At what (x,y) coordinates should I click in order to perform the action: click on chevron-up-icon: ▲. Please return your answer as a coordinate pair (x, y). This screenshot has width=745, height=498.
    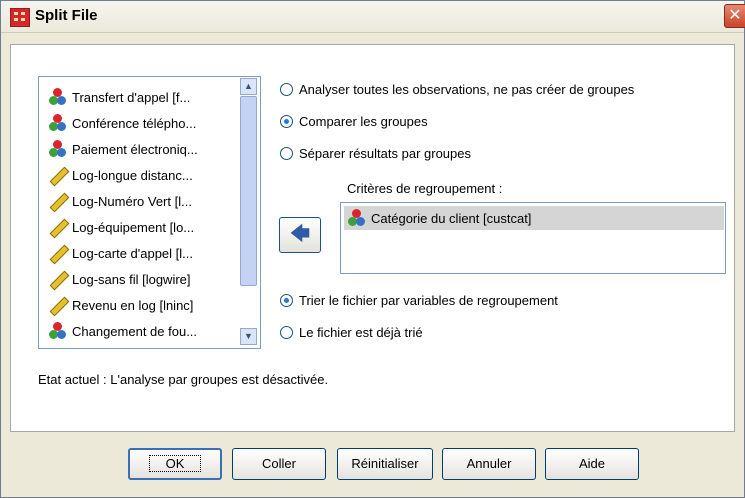
    Looking at the image, I should click on (248, 86).